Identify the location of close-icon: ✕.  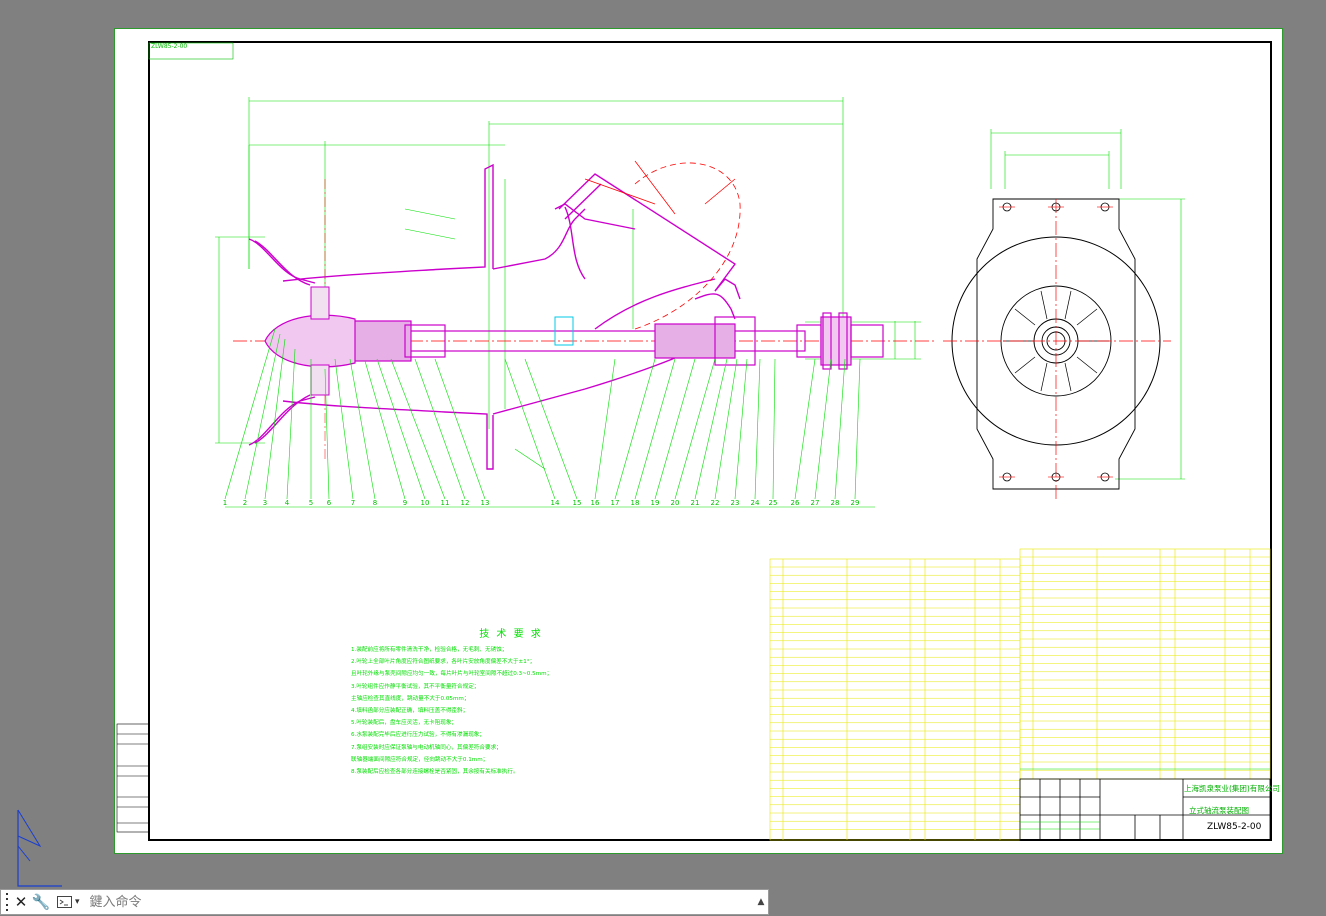
(21, 902).